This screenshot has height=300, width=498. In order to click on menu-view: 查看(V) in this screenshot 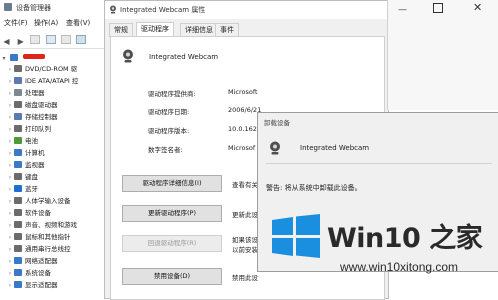, I will do `click(78, 23)`.